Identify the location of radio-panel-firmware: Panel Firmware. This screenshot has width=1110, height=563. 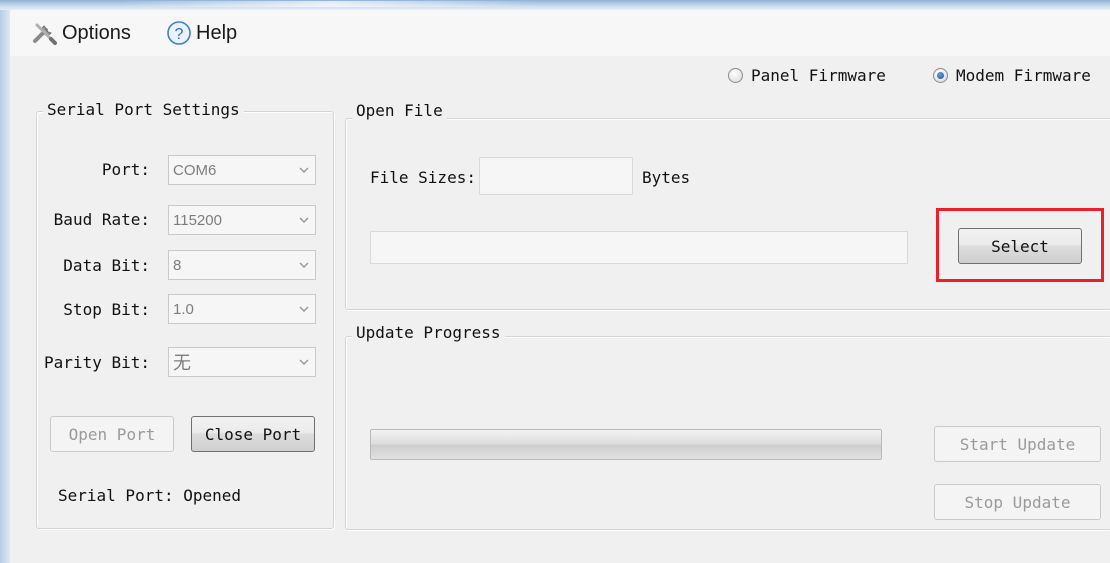
(807, 75).